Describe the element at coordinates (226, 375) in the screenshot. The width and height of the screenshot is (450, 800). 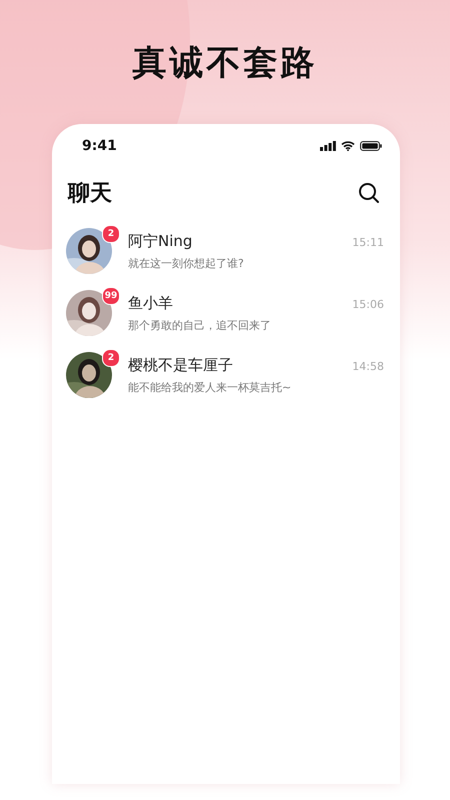
I see `chat-item: 2 樱桃不是车厘子 14:58 能不能给我的爱人来一杯莫吉托~` at that location.